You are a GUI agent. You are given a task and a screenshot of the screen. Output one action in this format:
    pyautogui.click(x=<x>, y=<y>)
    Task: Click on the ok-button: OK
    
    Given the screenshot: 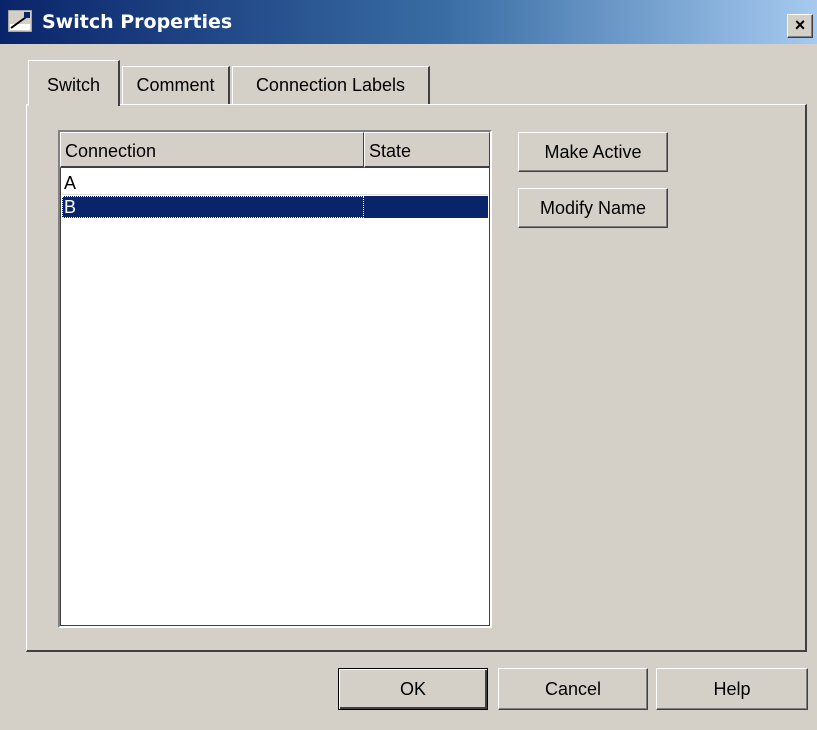 What is the action you would take?
    pyautogui.click(x=413, y=689)
    